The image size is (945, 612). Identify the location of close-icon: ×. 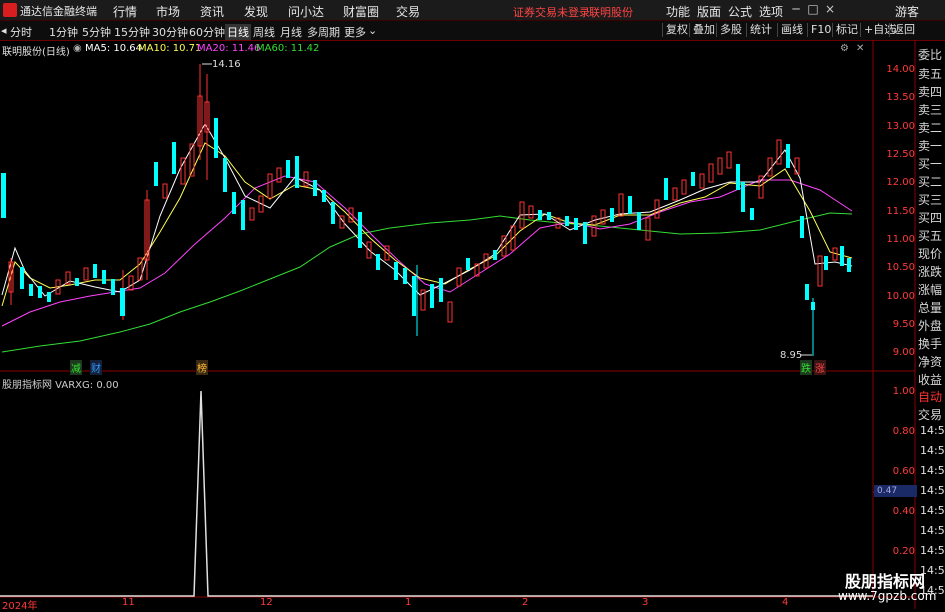
(830, 9).